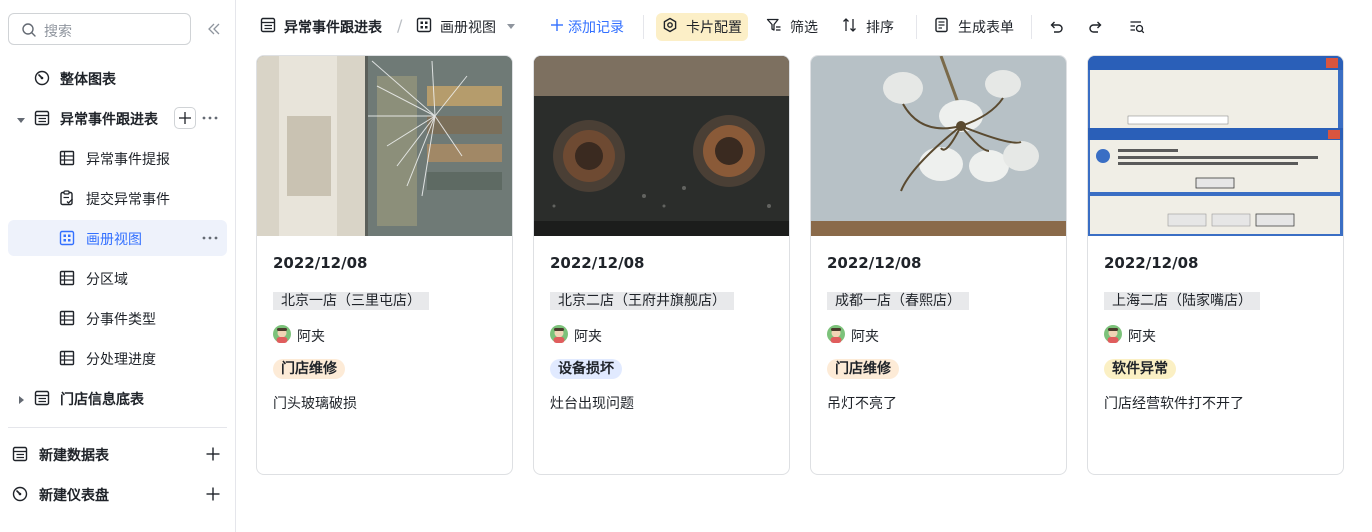 The image size is (1372, 532). Describe the element at coordinates (58, 32) in the screenshot. I see `search-placeholder: 搜索` at that location.